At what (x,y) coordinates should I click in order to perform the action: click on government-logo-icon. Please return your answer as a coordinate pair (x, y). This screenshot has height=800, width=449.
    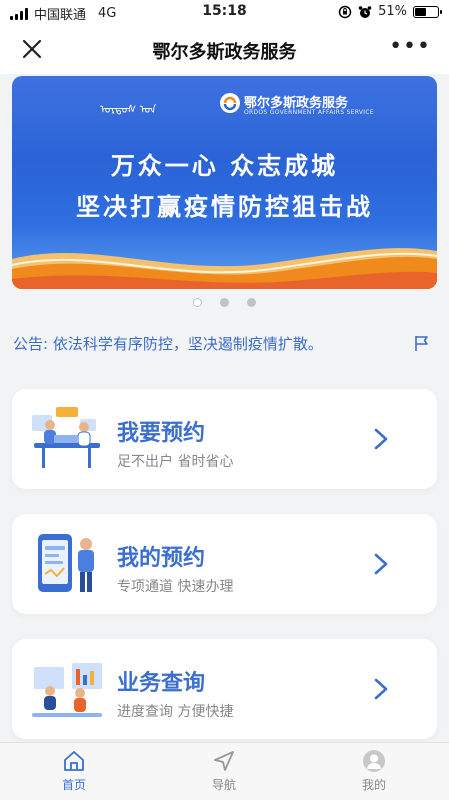
    Looking at the image, I should click on (230, 103).